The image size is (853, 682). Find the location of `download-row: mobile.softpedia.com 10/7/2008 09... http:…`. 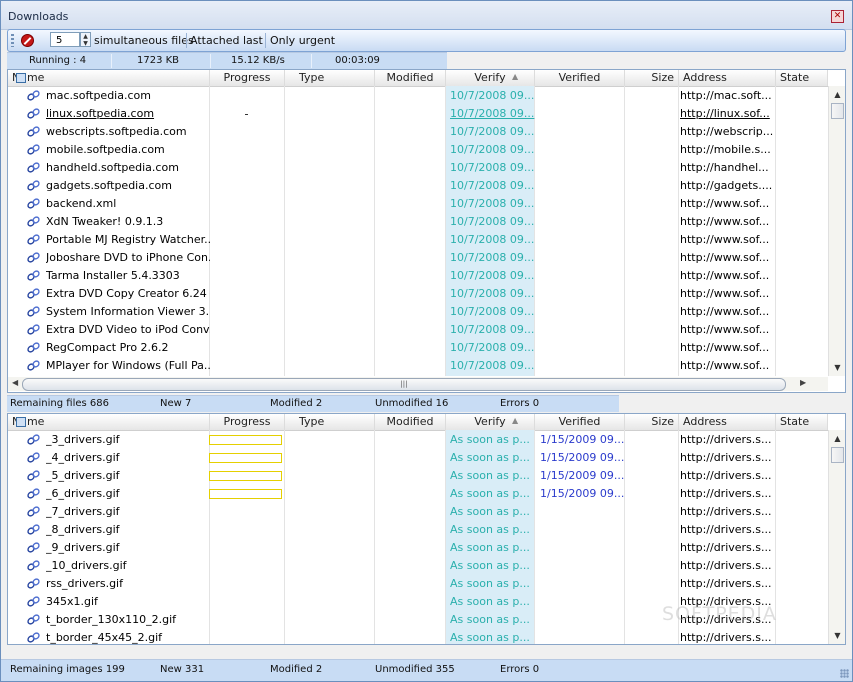

download-row: mobile.softpedia.com 10/7/2008 09... http:… is located at coordinates (416, 150).